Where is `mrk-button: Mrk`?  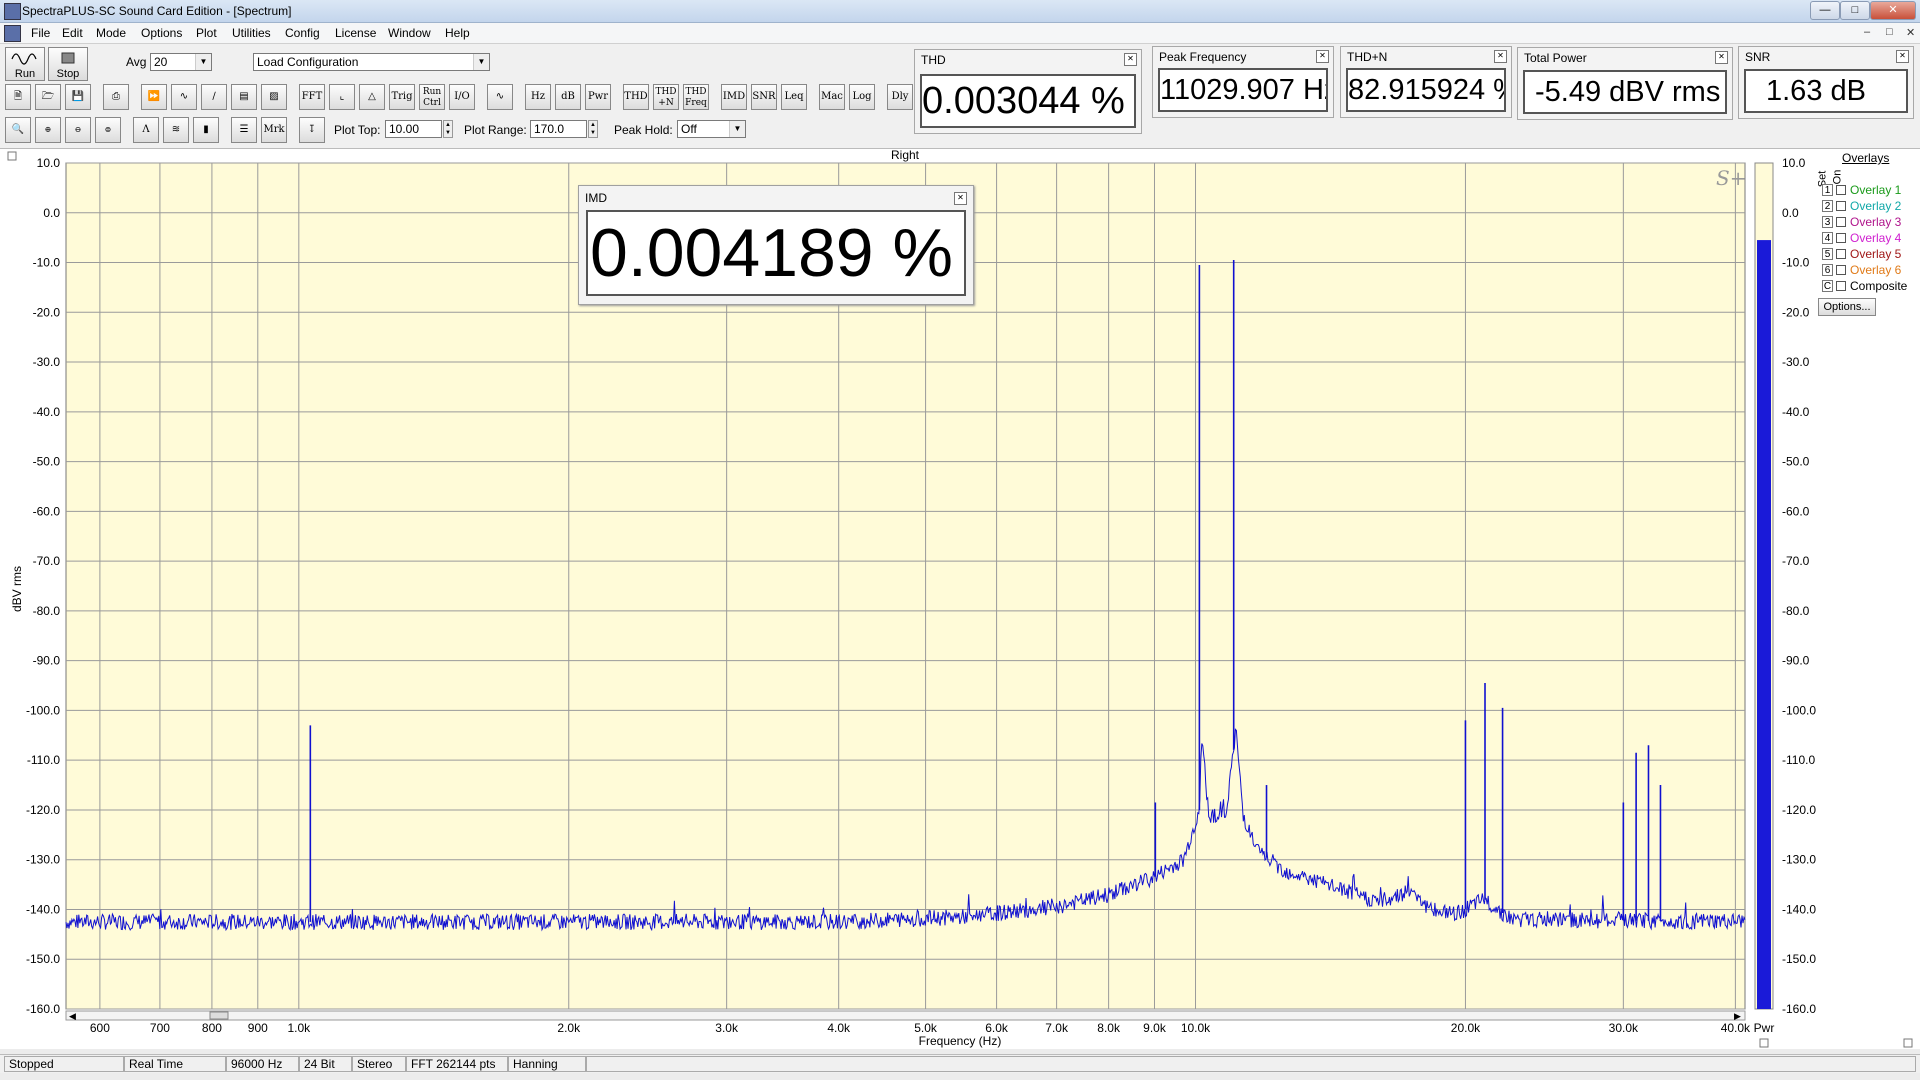
mrk-button: Mrk is located at coordinates (274, 130).